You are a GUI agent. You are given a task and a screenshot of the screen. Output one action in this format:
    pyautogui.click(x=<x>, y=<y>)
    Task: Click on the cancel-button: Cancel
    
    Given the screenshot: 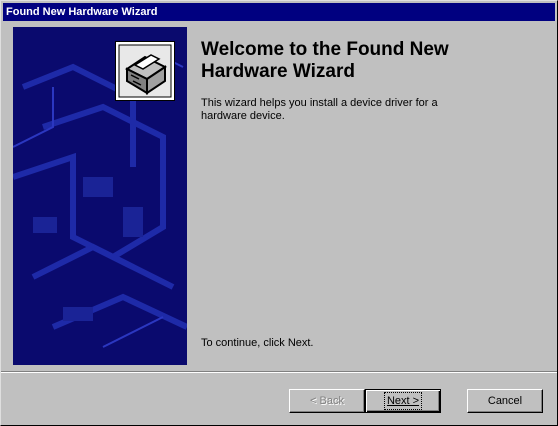 What is the action you would take?
    pyautogui.click(x=505, y=401)
    